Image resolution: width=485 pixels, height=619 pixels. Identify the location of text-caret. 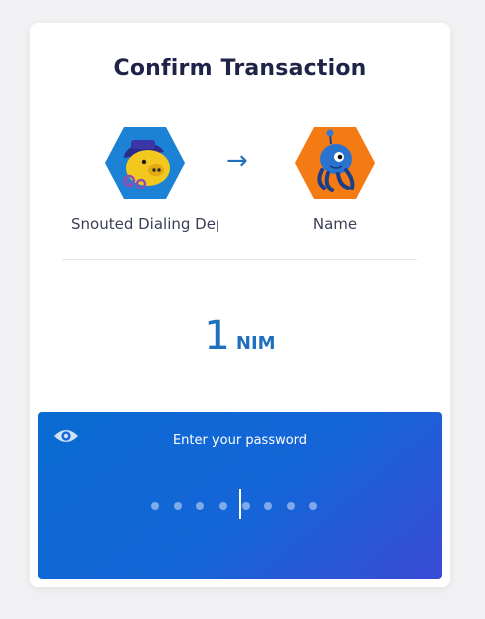
(240, 504).